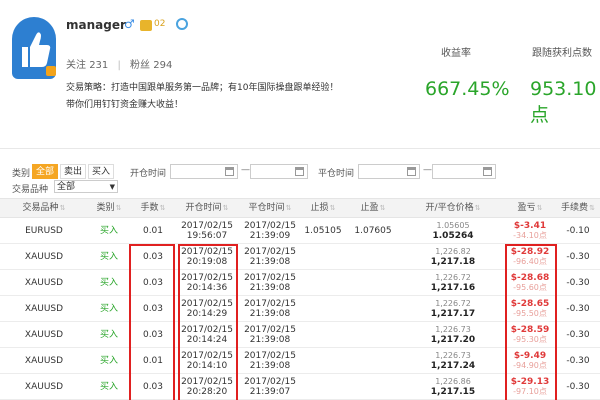  I want to click on close-time: 21:39:09, so click(270, 236).